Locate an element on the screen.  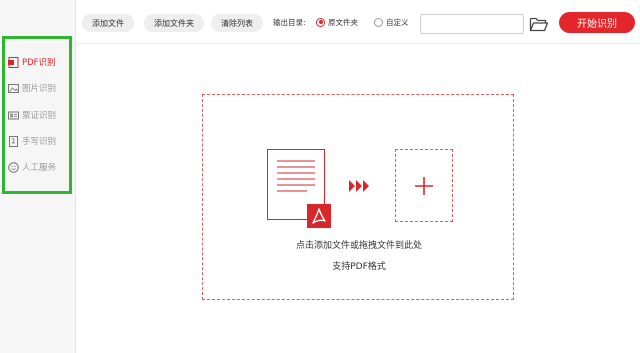
output-path-input is located at coordinates (472, 24).